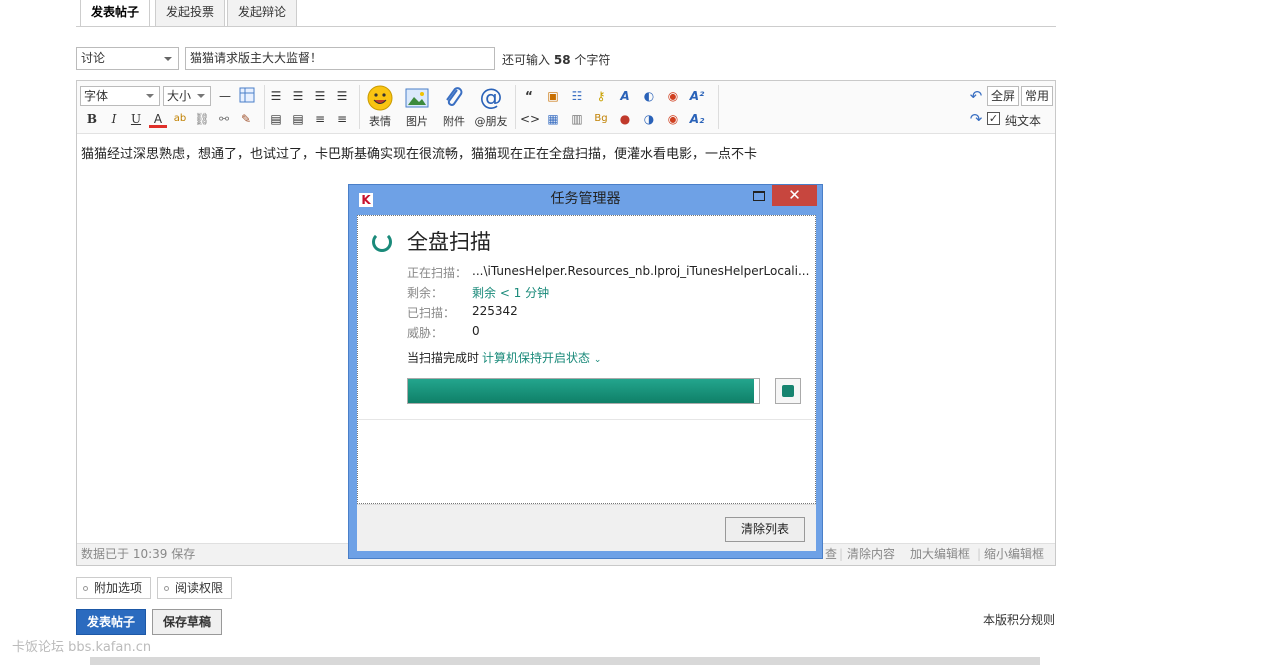  Describe the element at coordinates (114, 119) in the screenshot. I see `italic-icon: I` at that location.